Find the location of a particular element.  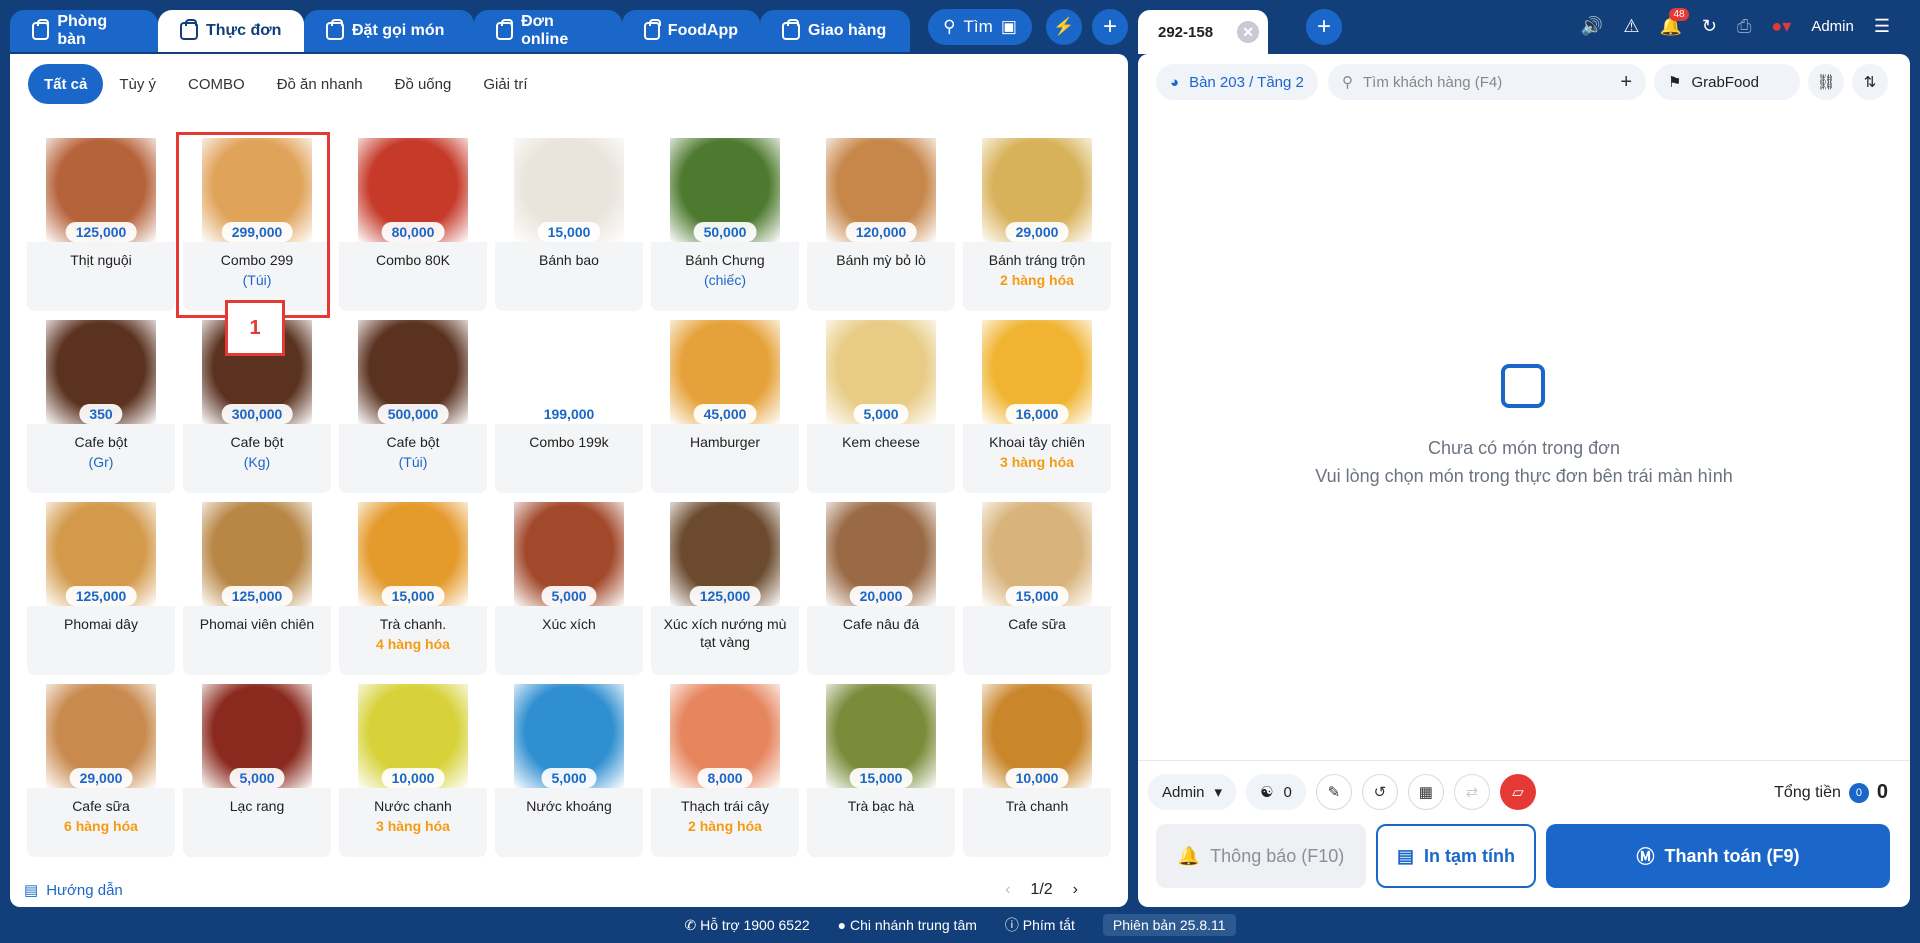

menu-item: 45,000 Hamburger is located at coordinates (725, 406).